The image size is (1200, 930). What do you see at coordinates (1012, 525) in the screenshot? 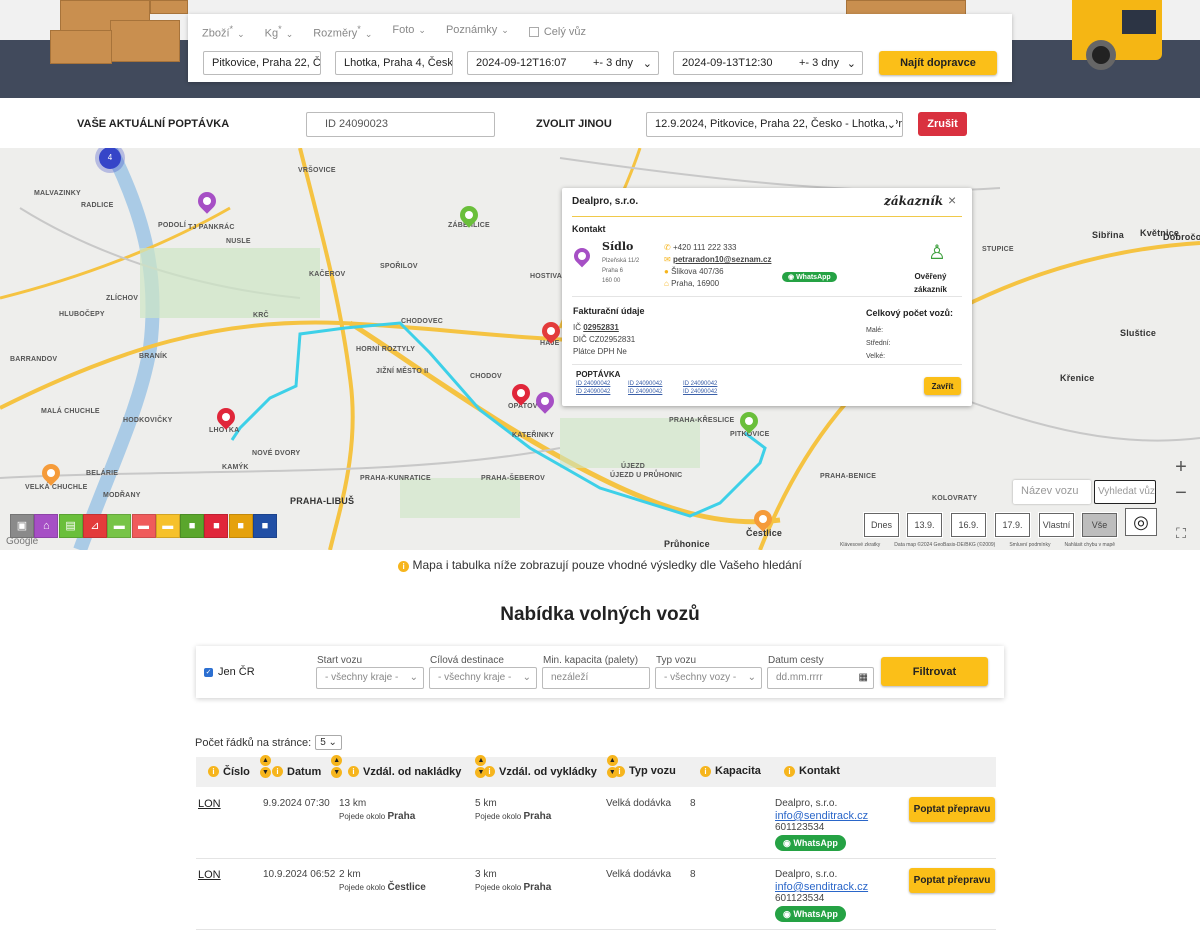
I see `date-btn-17: 17.9.` at bounding box center [1012, 525].